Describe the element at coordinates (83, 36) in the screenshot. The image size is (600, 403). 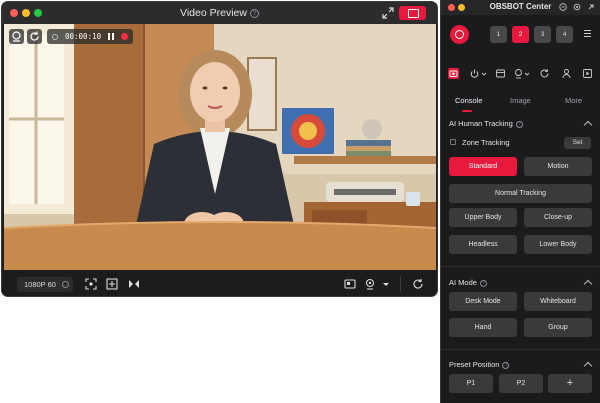
I see `record-timer: 00:00:10` at that location.